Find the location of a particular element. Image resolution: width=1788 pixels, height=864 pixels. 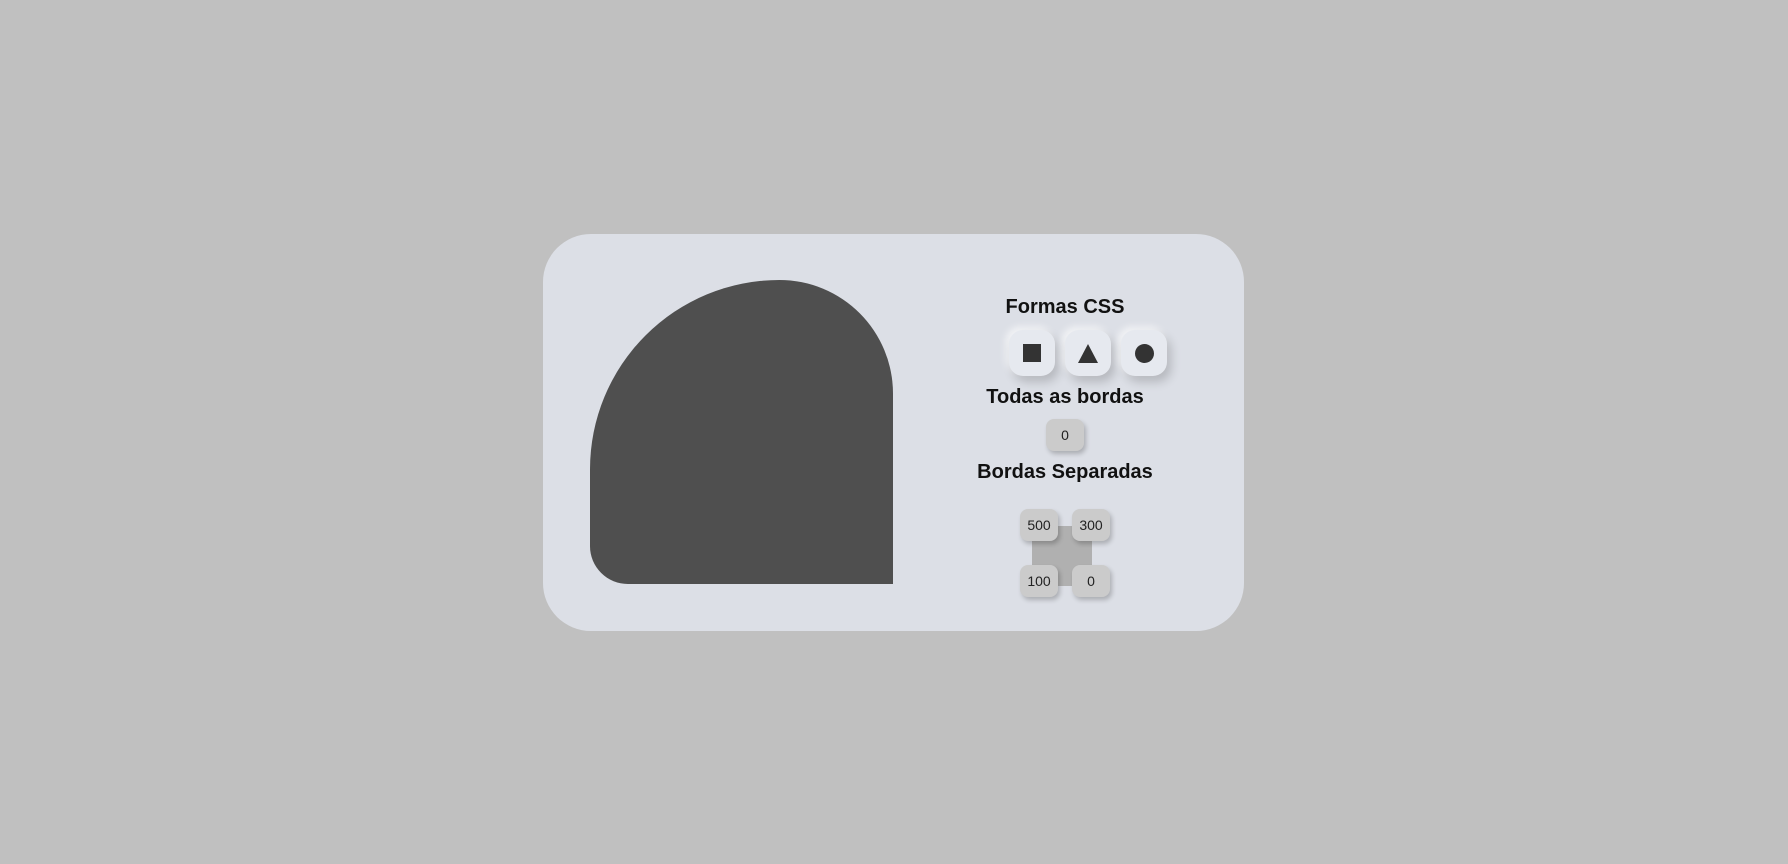

circle-button is located at coordinates (1144, 353).